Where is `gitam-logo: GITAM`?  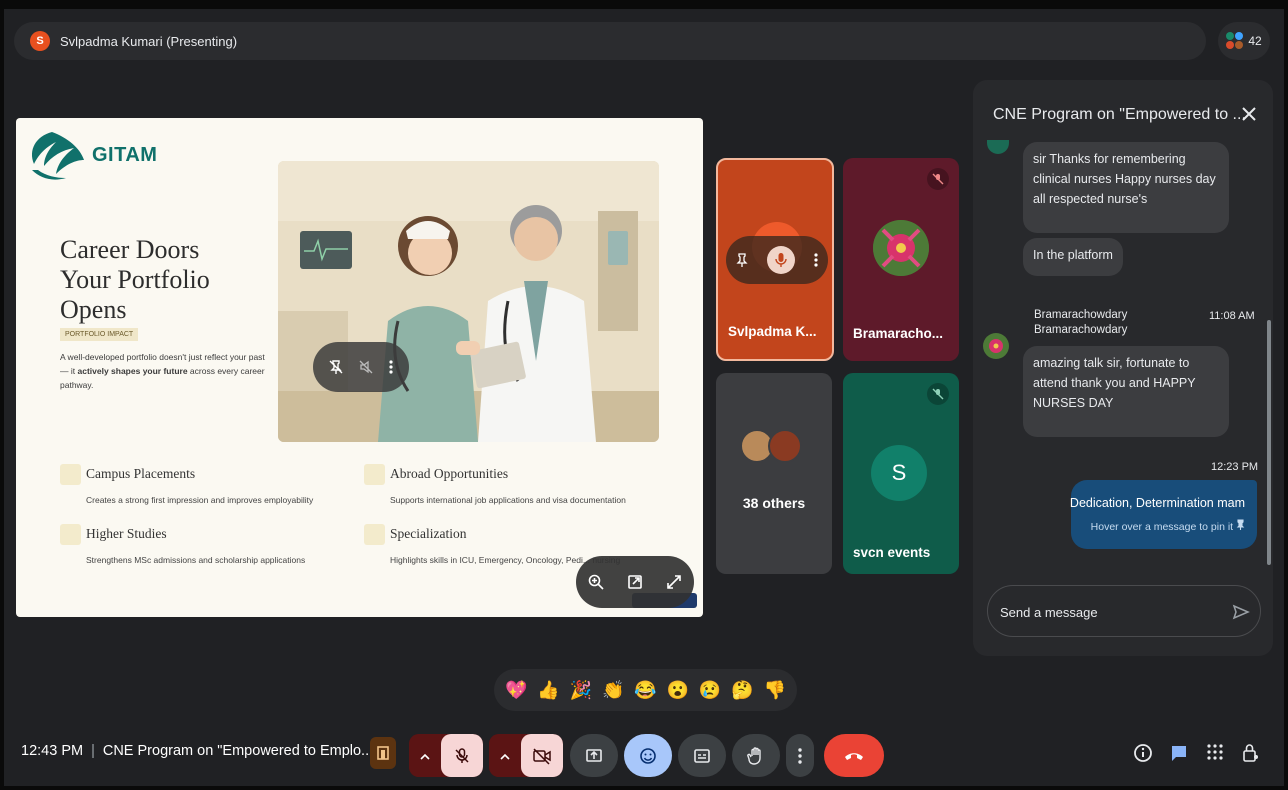 gitam-logo: GITAM is located at coordinates (89, 155).